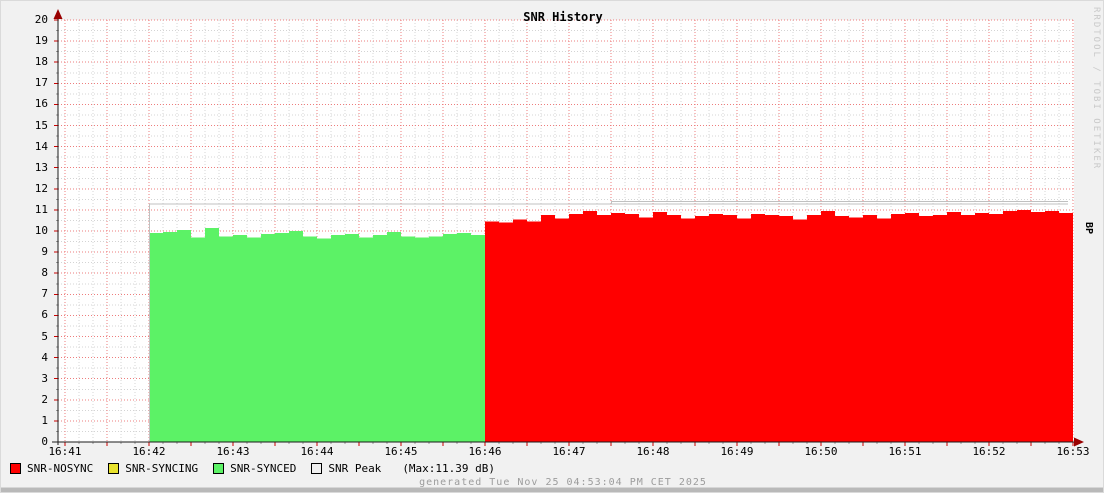  Describe the element at coordinates (737, 451) in the screenshot. I see `x-tick-label: 16:49` at that location.